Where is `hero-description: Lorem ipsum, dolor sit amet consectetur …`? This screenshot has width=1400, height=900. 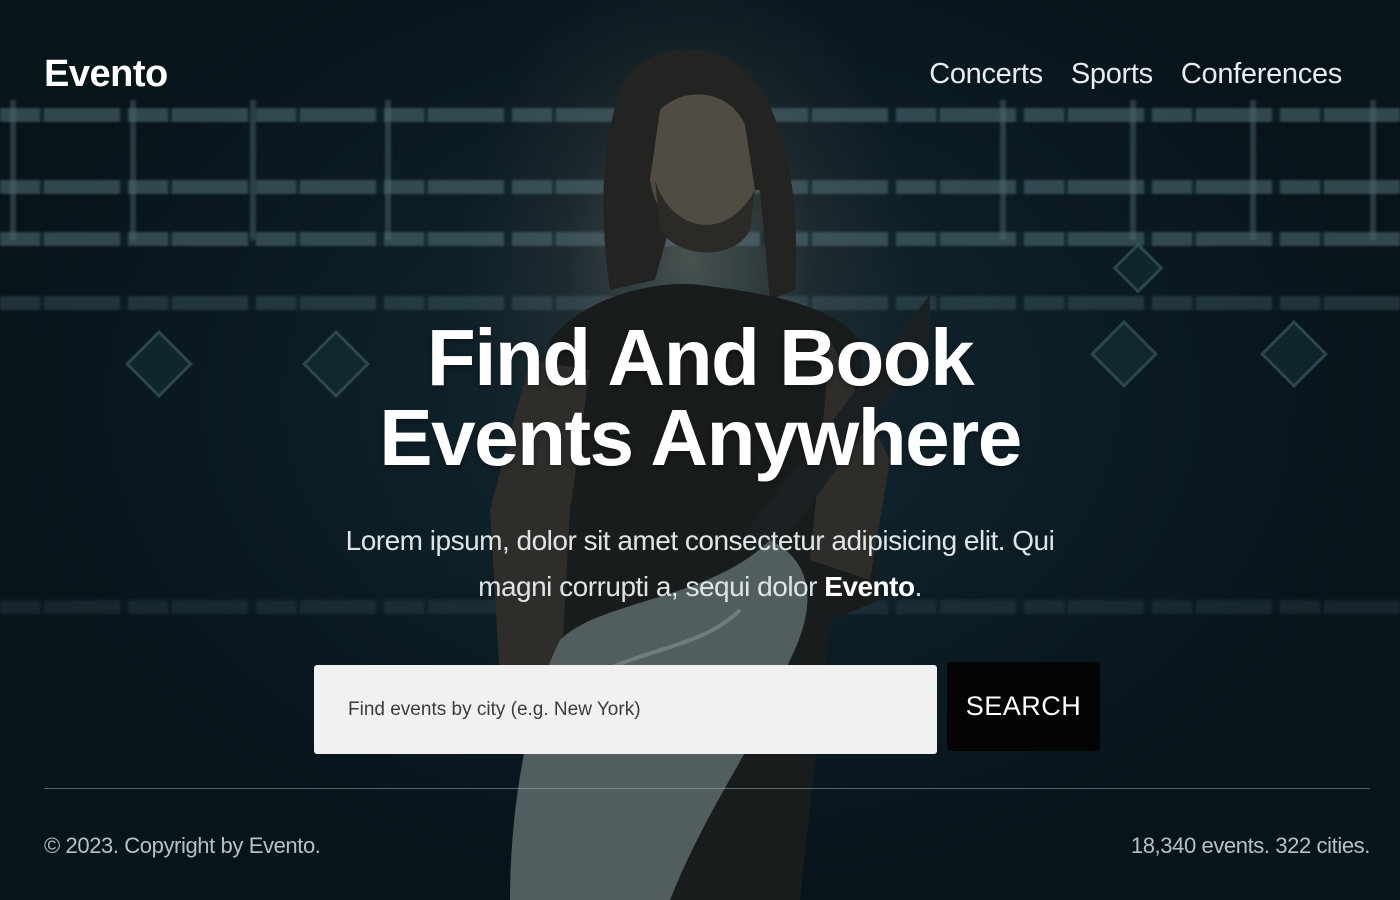
hero-description: Lorem ipsum, dolor sit amet consectetur … is located at coordinates (700, 564).